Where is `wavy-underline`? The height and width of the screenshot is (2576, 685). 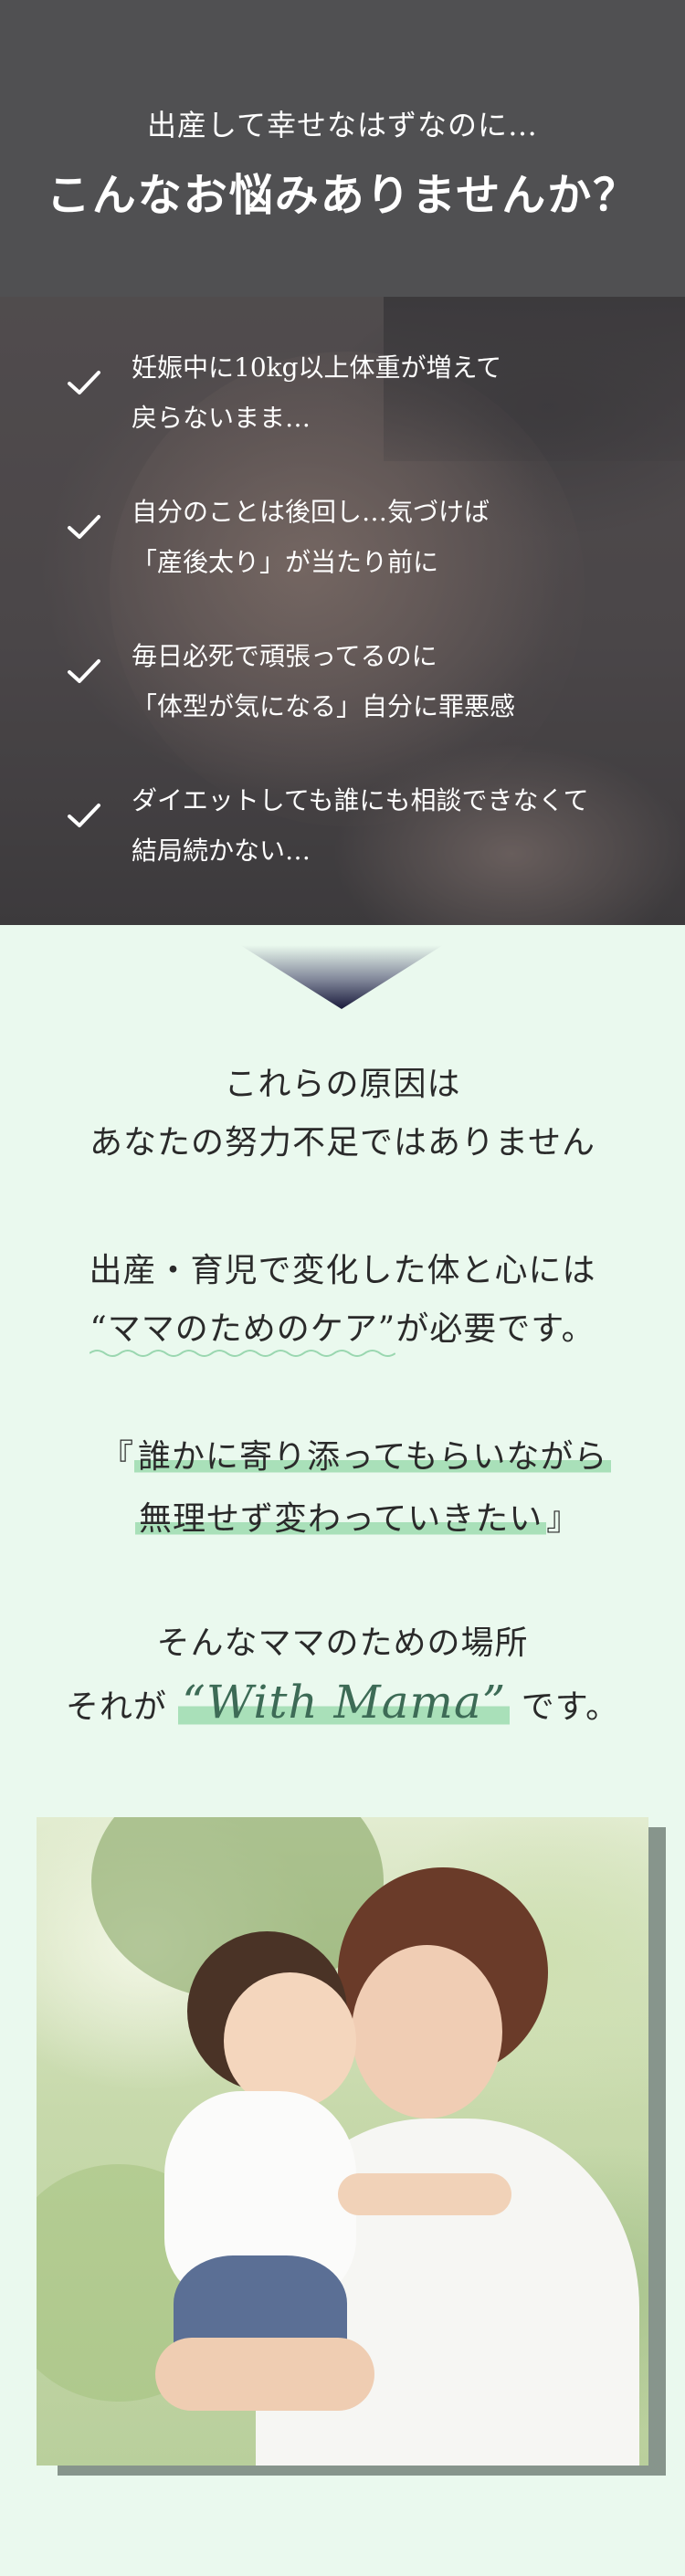 wavy-underline is located at coordinates (243, 1353).